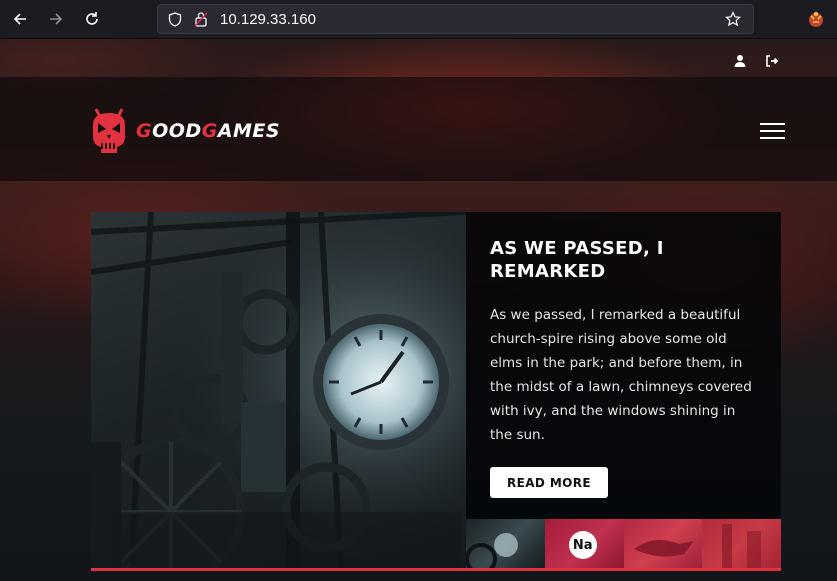 The height and width of the screenshot is (581, 837). Describe the element at coordinates (175, 21) in the screenshot. I see `shield-icon` at that location.